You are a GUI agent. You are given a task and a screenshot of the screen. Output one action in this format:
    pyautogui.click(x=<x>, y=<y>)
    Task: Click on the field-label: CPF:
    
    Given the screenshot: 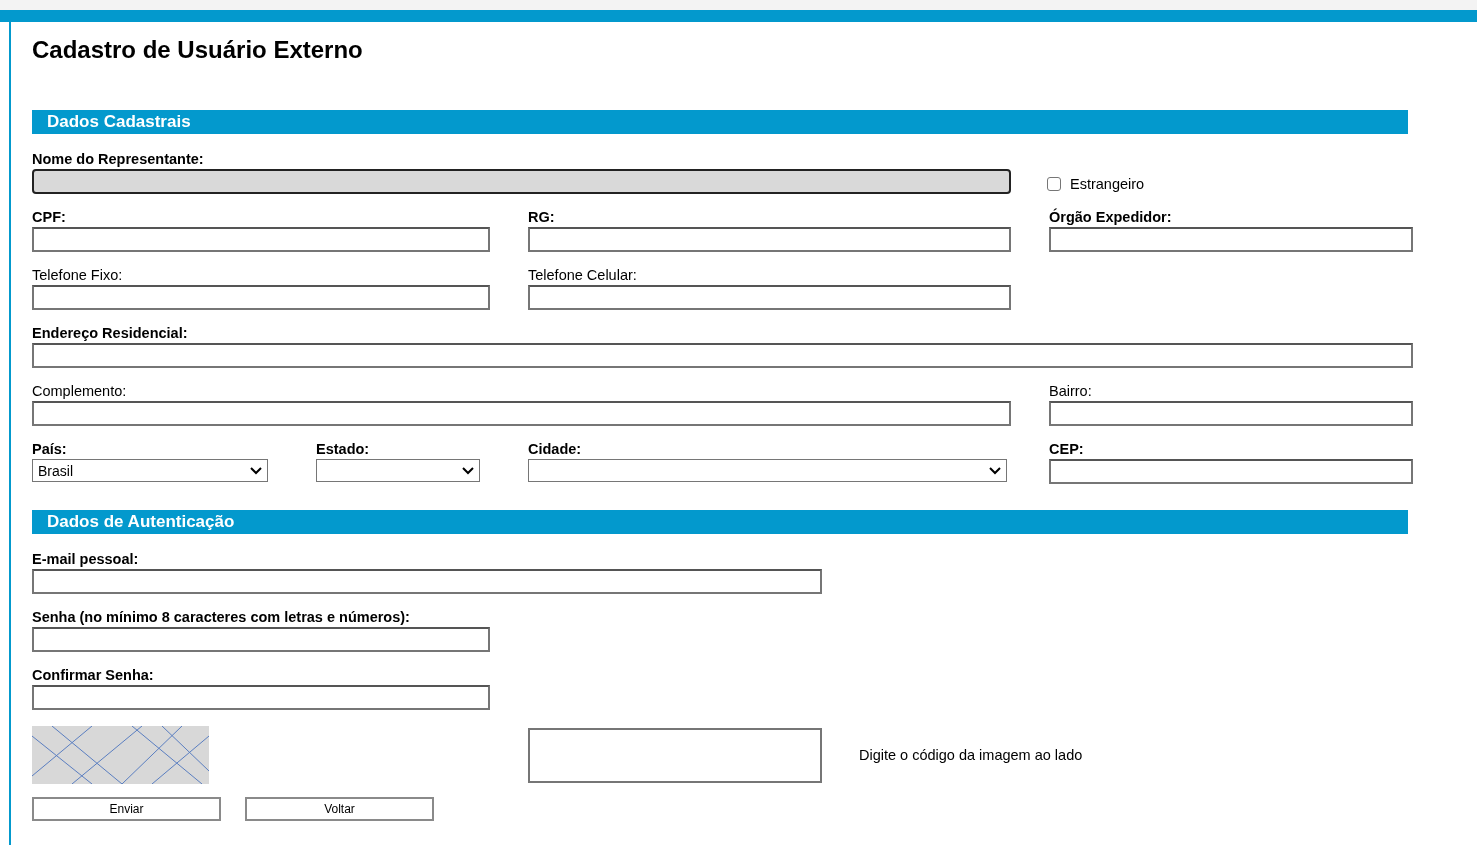 What is the action you would take?
    pyautogui.click(x=49, y=217)
    